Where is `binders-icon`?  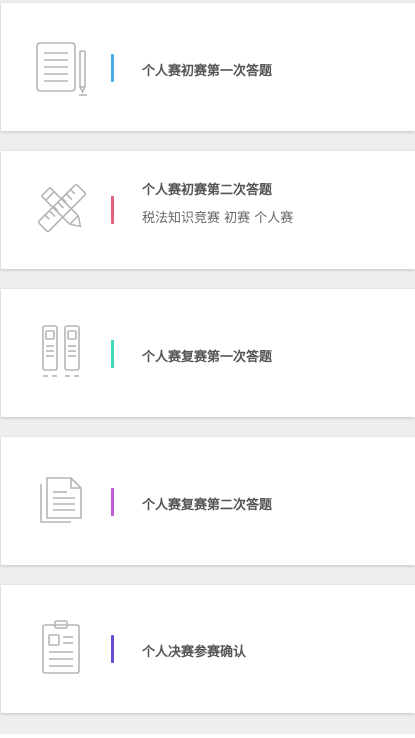 binders-icon is located at coordinates (62, 353).